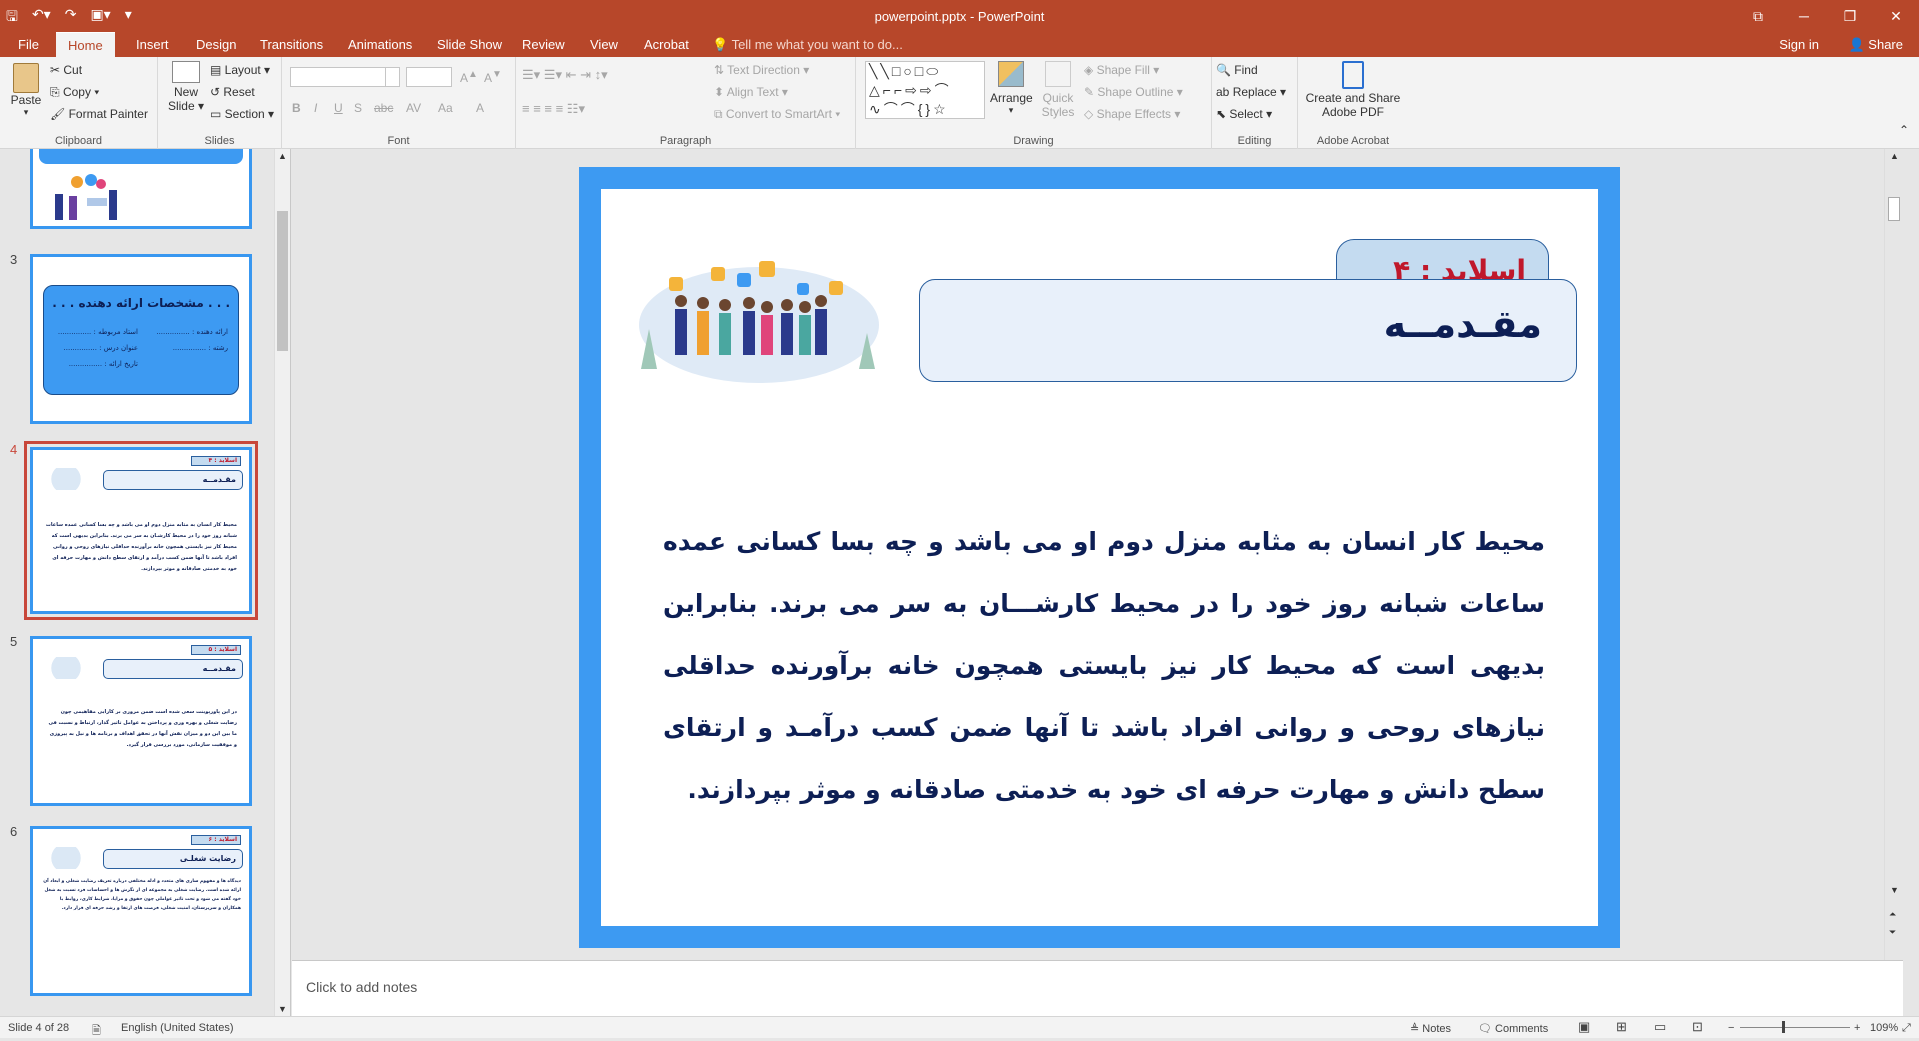 This screenshot has width=1919, height=1041. Describe the element at coordinates (338, 108) in the screenshot. I see `underline-button: U` at that location.